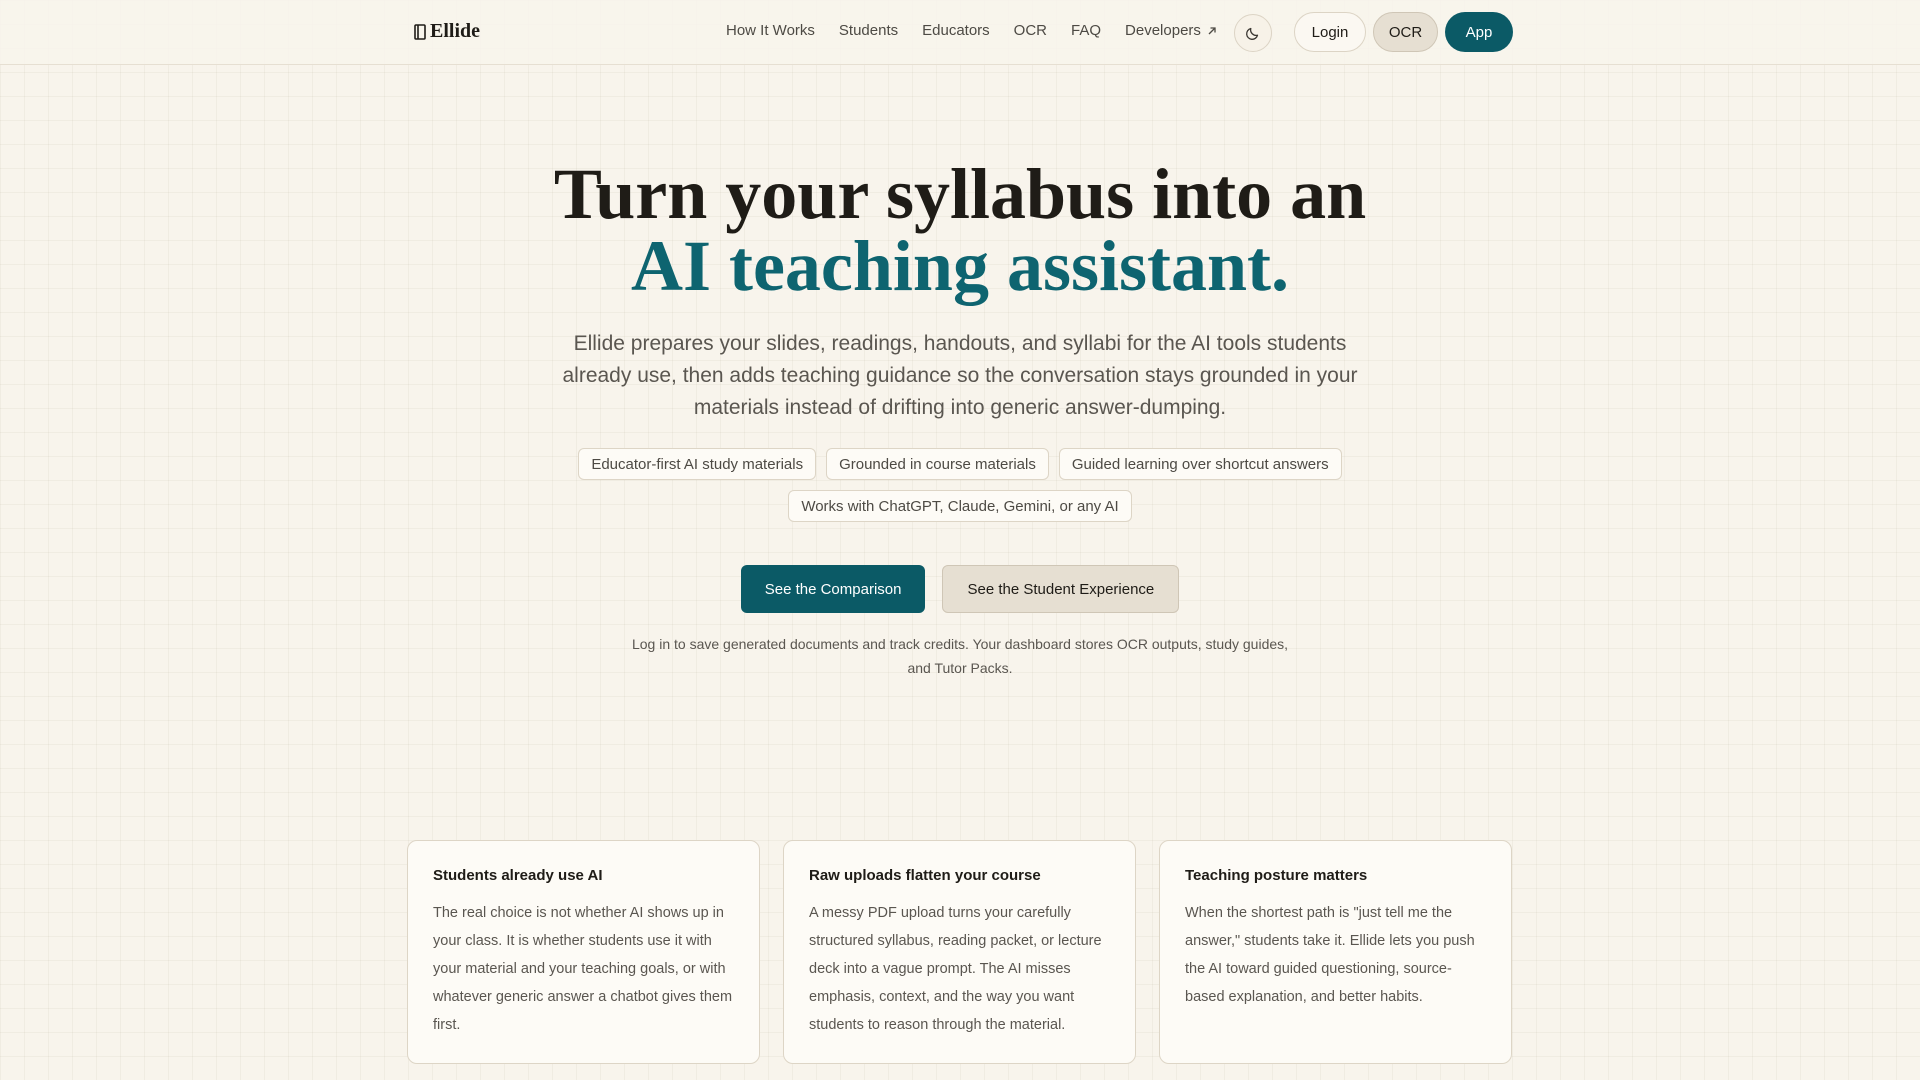 The width and height of the screenshot is (1920, 1080). I want to click on see-comparison-button: See the Comparison, so click(833, 589).